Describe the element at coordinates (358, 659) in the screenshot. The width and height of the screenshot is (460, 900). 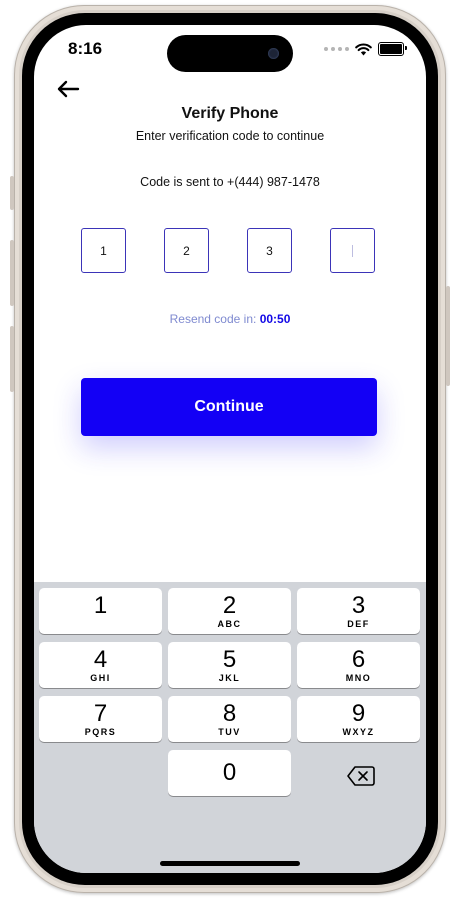
I see `key-digit: 6` at that location.